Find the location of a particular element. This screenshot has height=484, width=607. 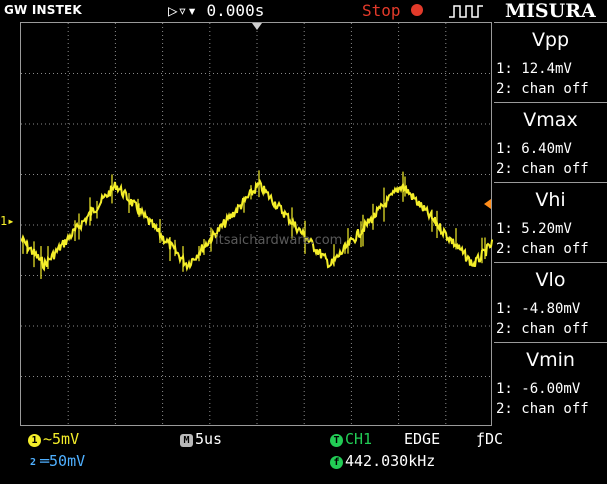

measurement-vmin: Vmin 1: -6.00mV 2: chan off is located at coordinates (550, 382).